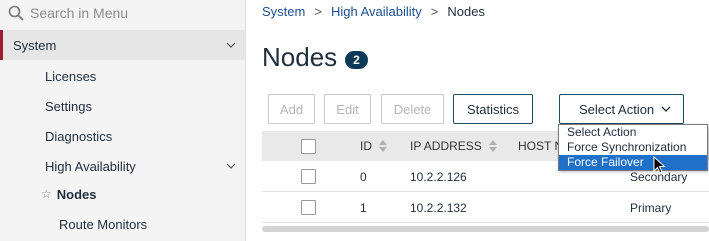  Describe the element at coordinates (412, 109) in the screenshot. I see `delete-button: Delete` at that location.